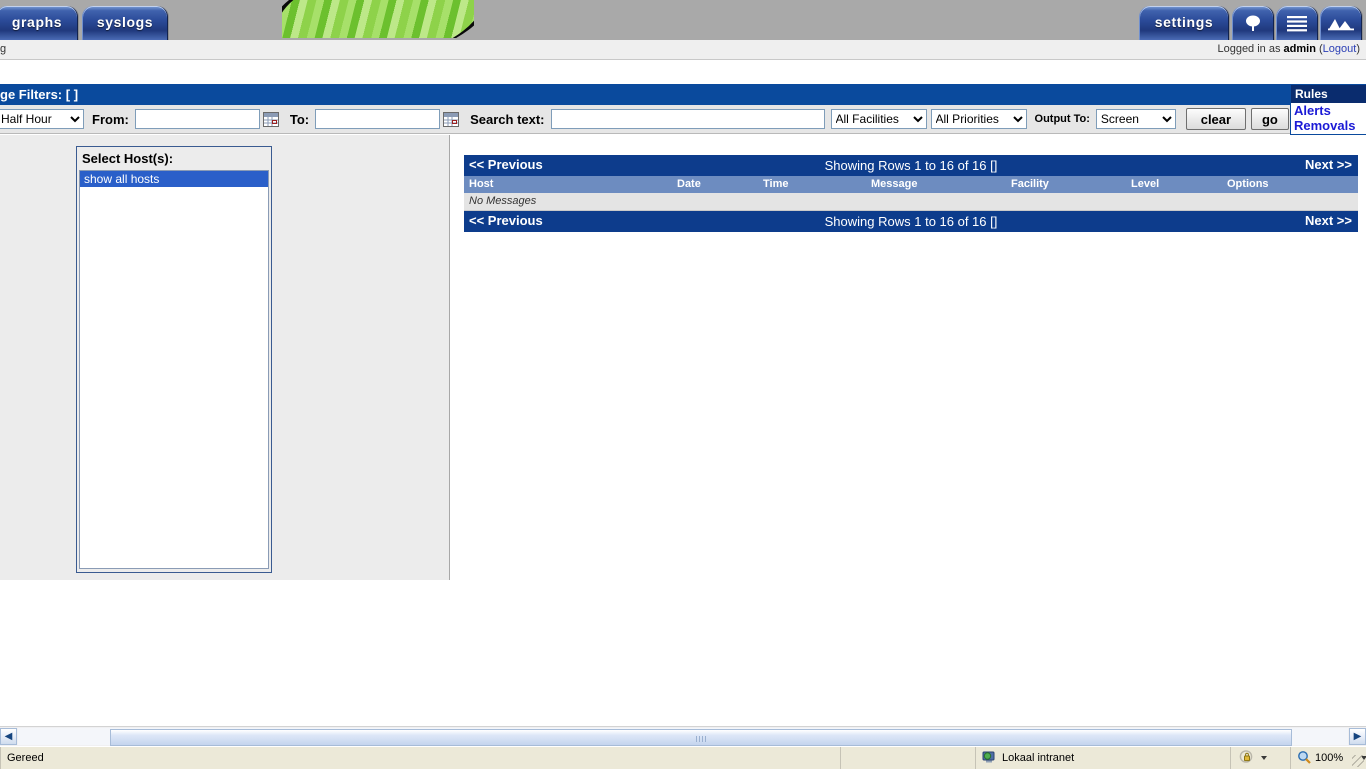  What do you see at coordinates (1135, 119) in the screenshot?
I see `output-to-select: Screen` at bounding box center [1135, 119].